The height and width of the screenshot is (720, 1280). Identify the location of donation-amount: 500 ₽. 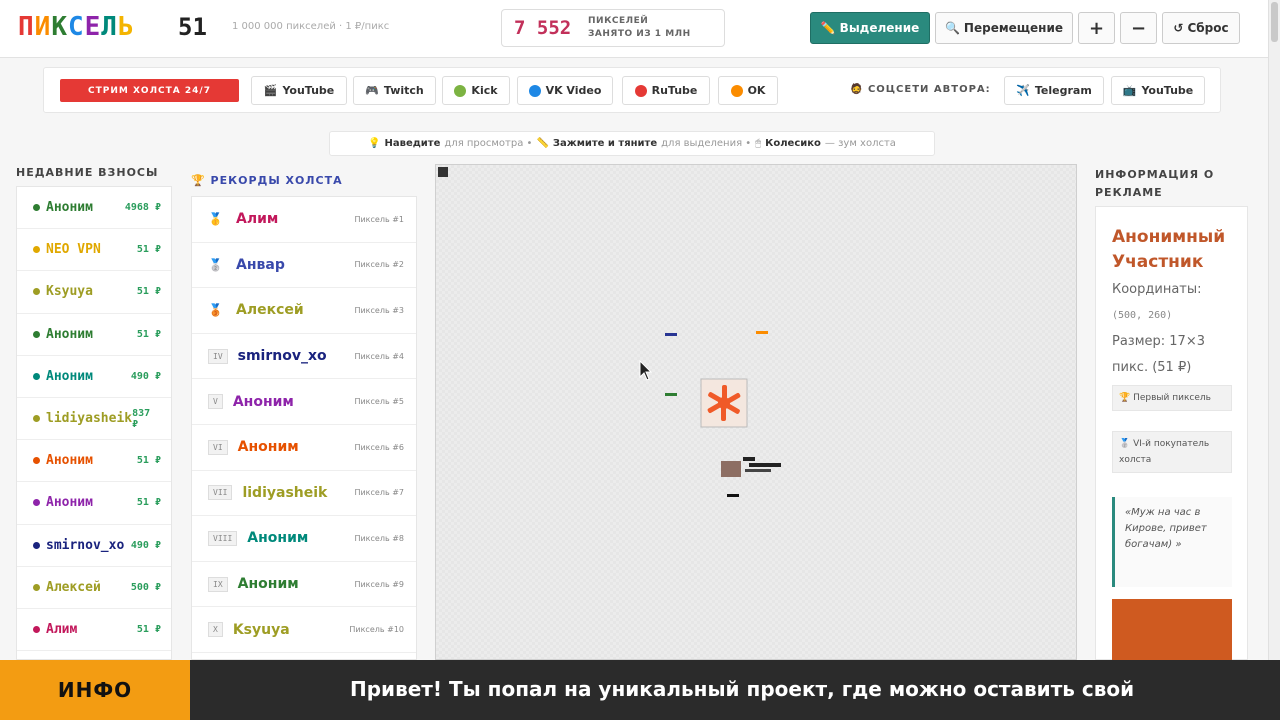
(145, 587).